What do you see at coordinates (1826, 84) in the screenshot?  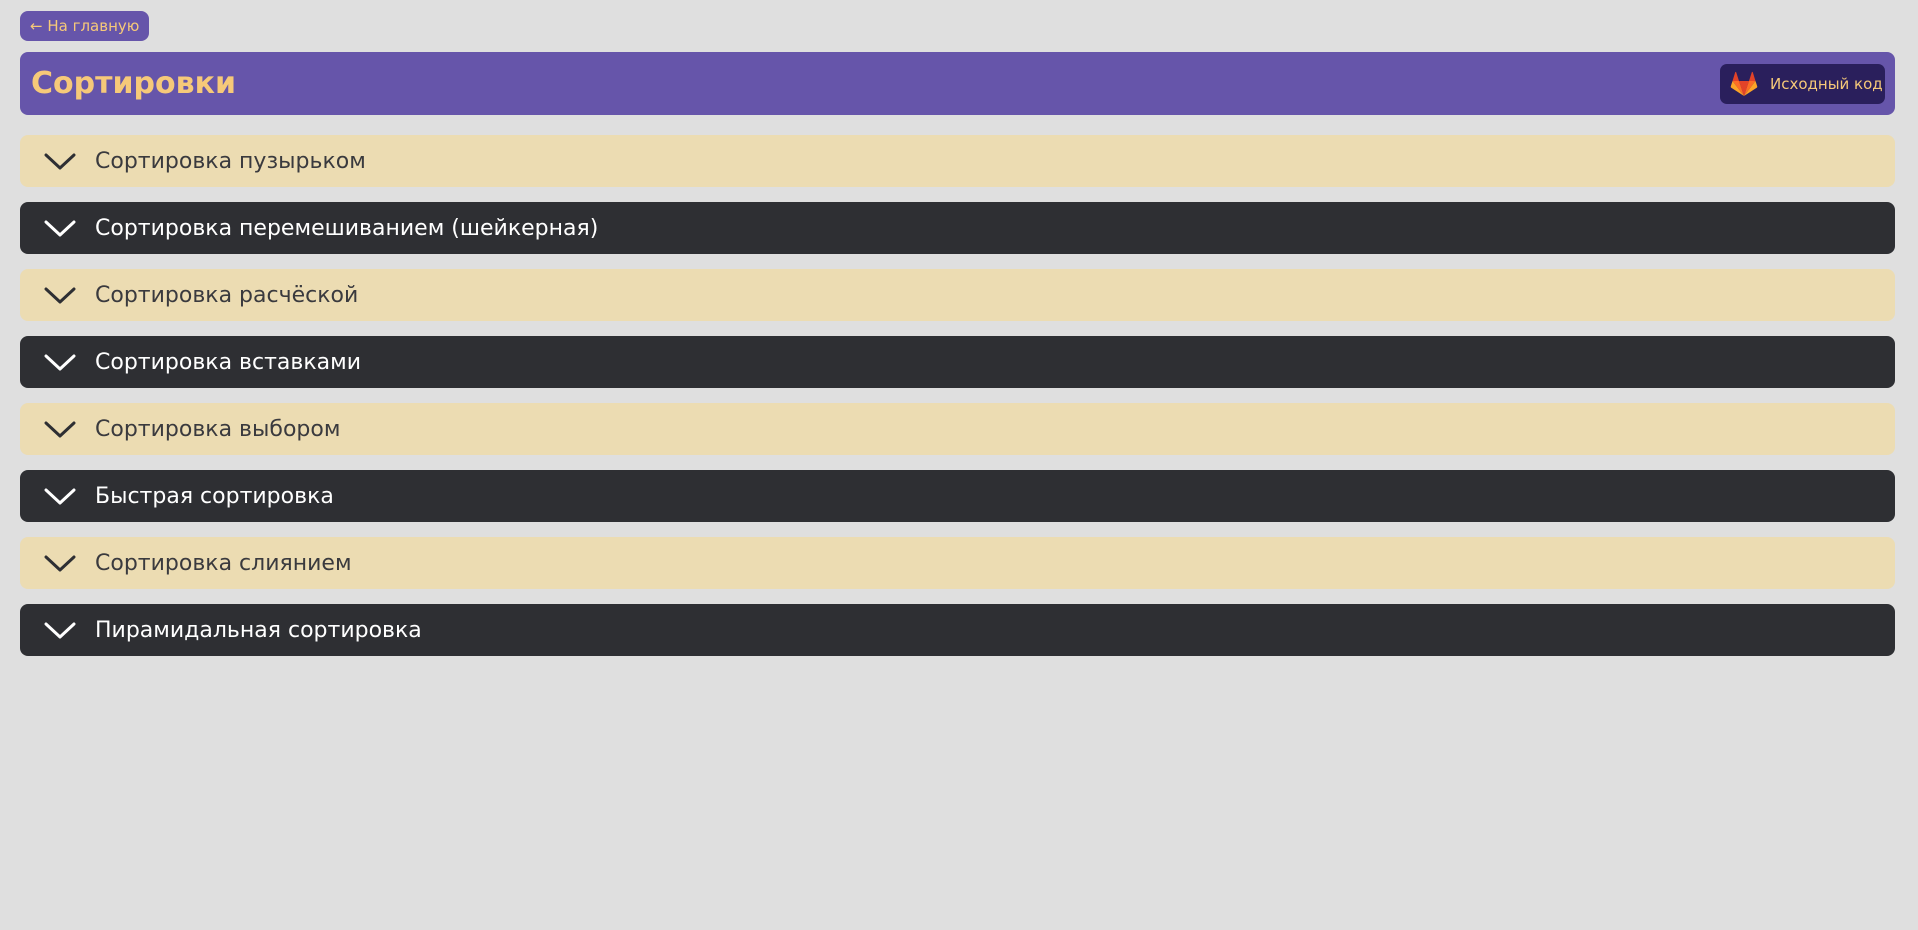 I see `source-code-label: Исходный код` at bounding box center [1826, 84].